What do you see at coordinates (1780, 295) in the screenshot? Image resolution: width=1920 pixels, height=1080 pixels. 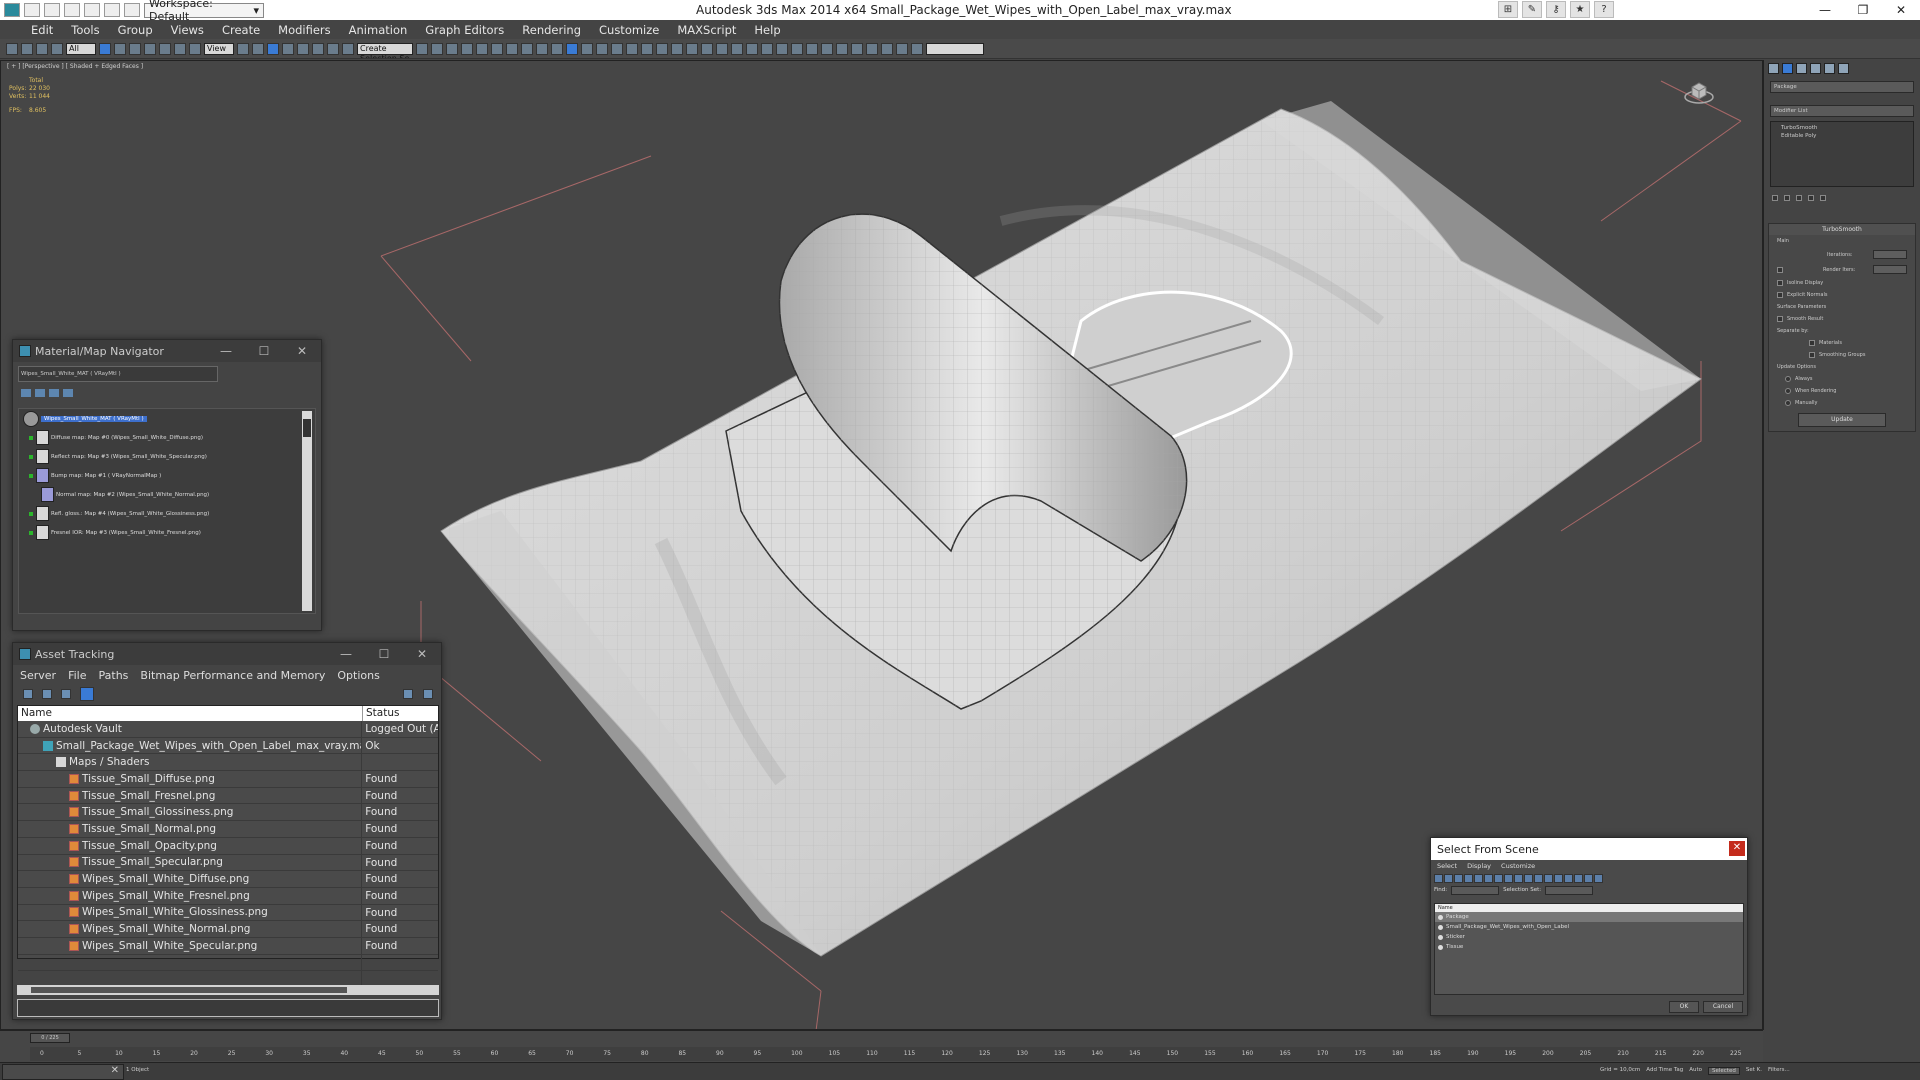 I see `explicit-normals-checkbox` at bounding box center [1780, 295].